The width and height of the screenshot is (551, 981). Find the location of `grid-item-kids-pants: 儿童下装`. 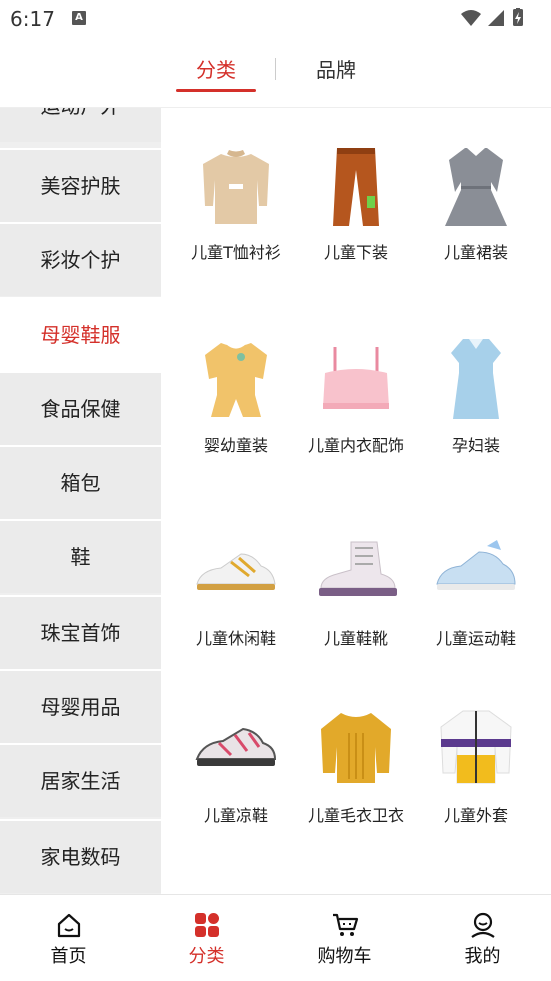

grid-item-kids-pants: 儿童下装 is located at coordinates (356, 202).